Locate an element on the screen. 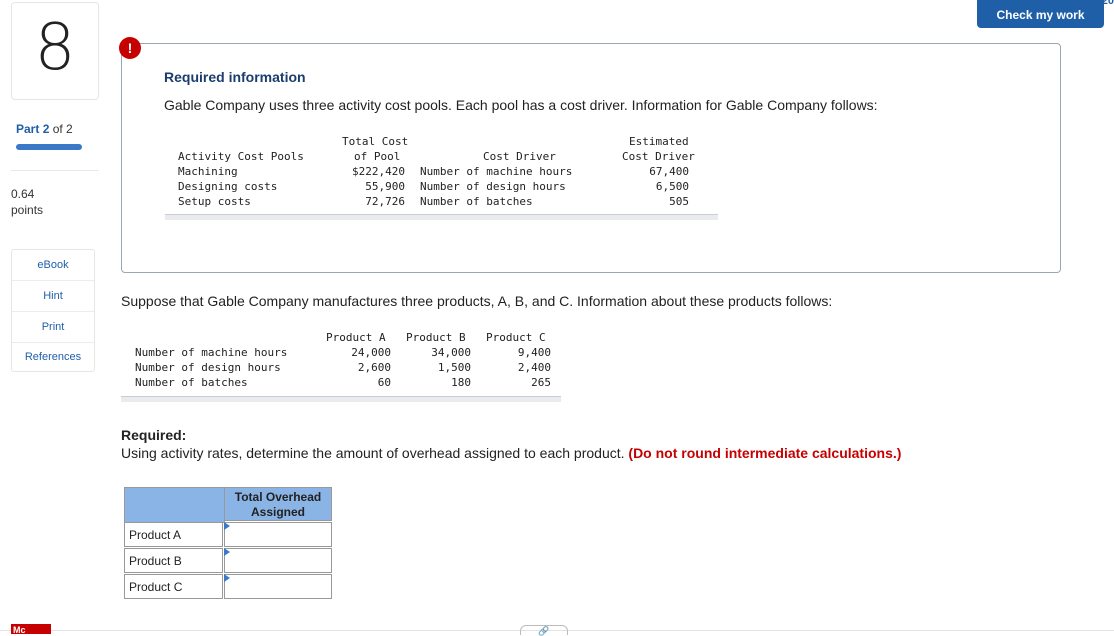 This screenshot has height=636, width=1114. answer-row-label: Product C is located at coordinates (173, 586).